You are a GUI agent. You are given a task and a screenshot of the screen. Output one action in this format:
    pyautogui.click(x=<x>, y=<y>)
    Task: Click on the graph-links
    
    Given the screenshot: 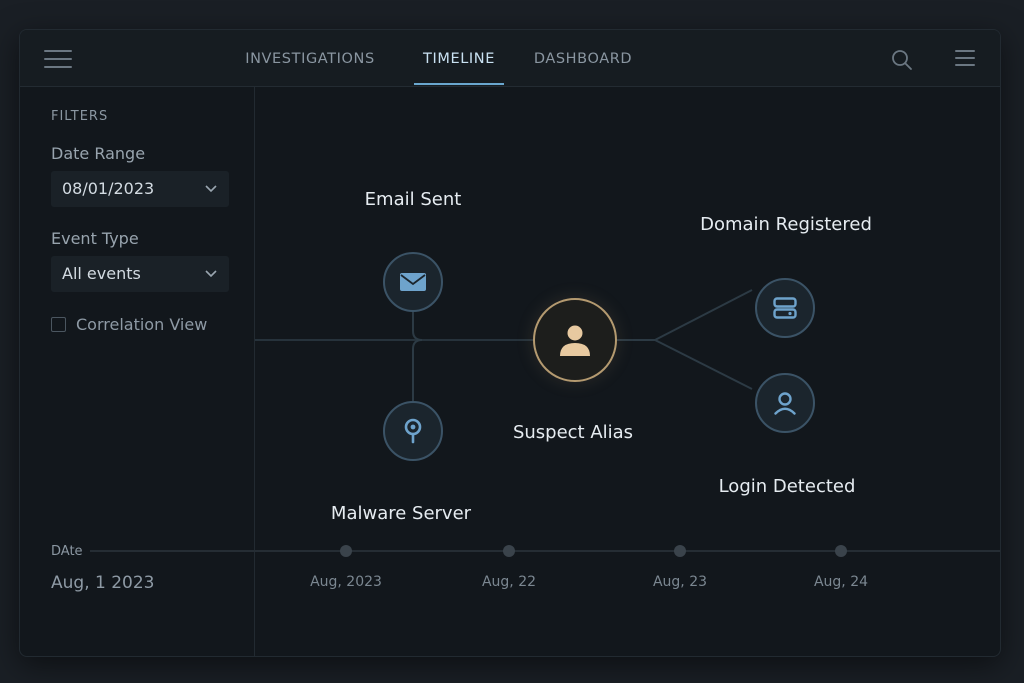 What is the action you would take?
    pyautogui.click(x=504, y=345)
    